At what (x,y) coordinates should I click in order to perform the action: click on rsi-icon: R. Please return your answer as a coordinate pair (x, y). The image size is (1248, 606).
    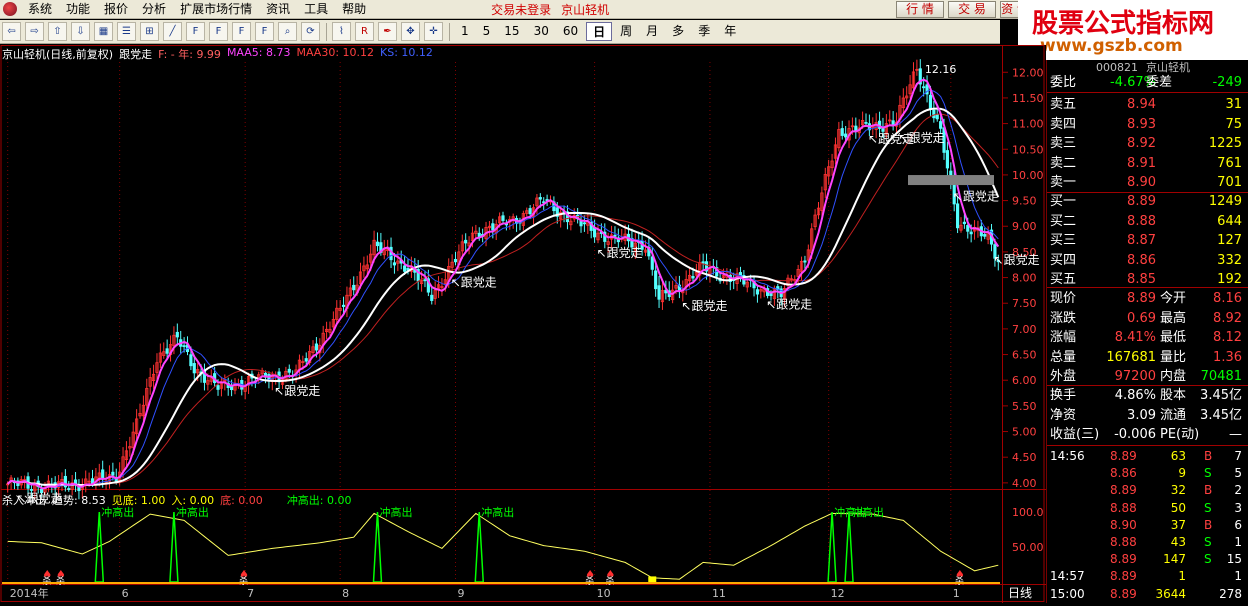
    Looking at the image, I should click on (364, 31).